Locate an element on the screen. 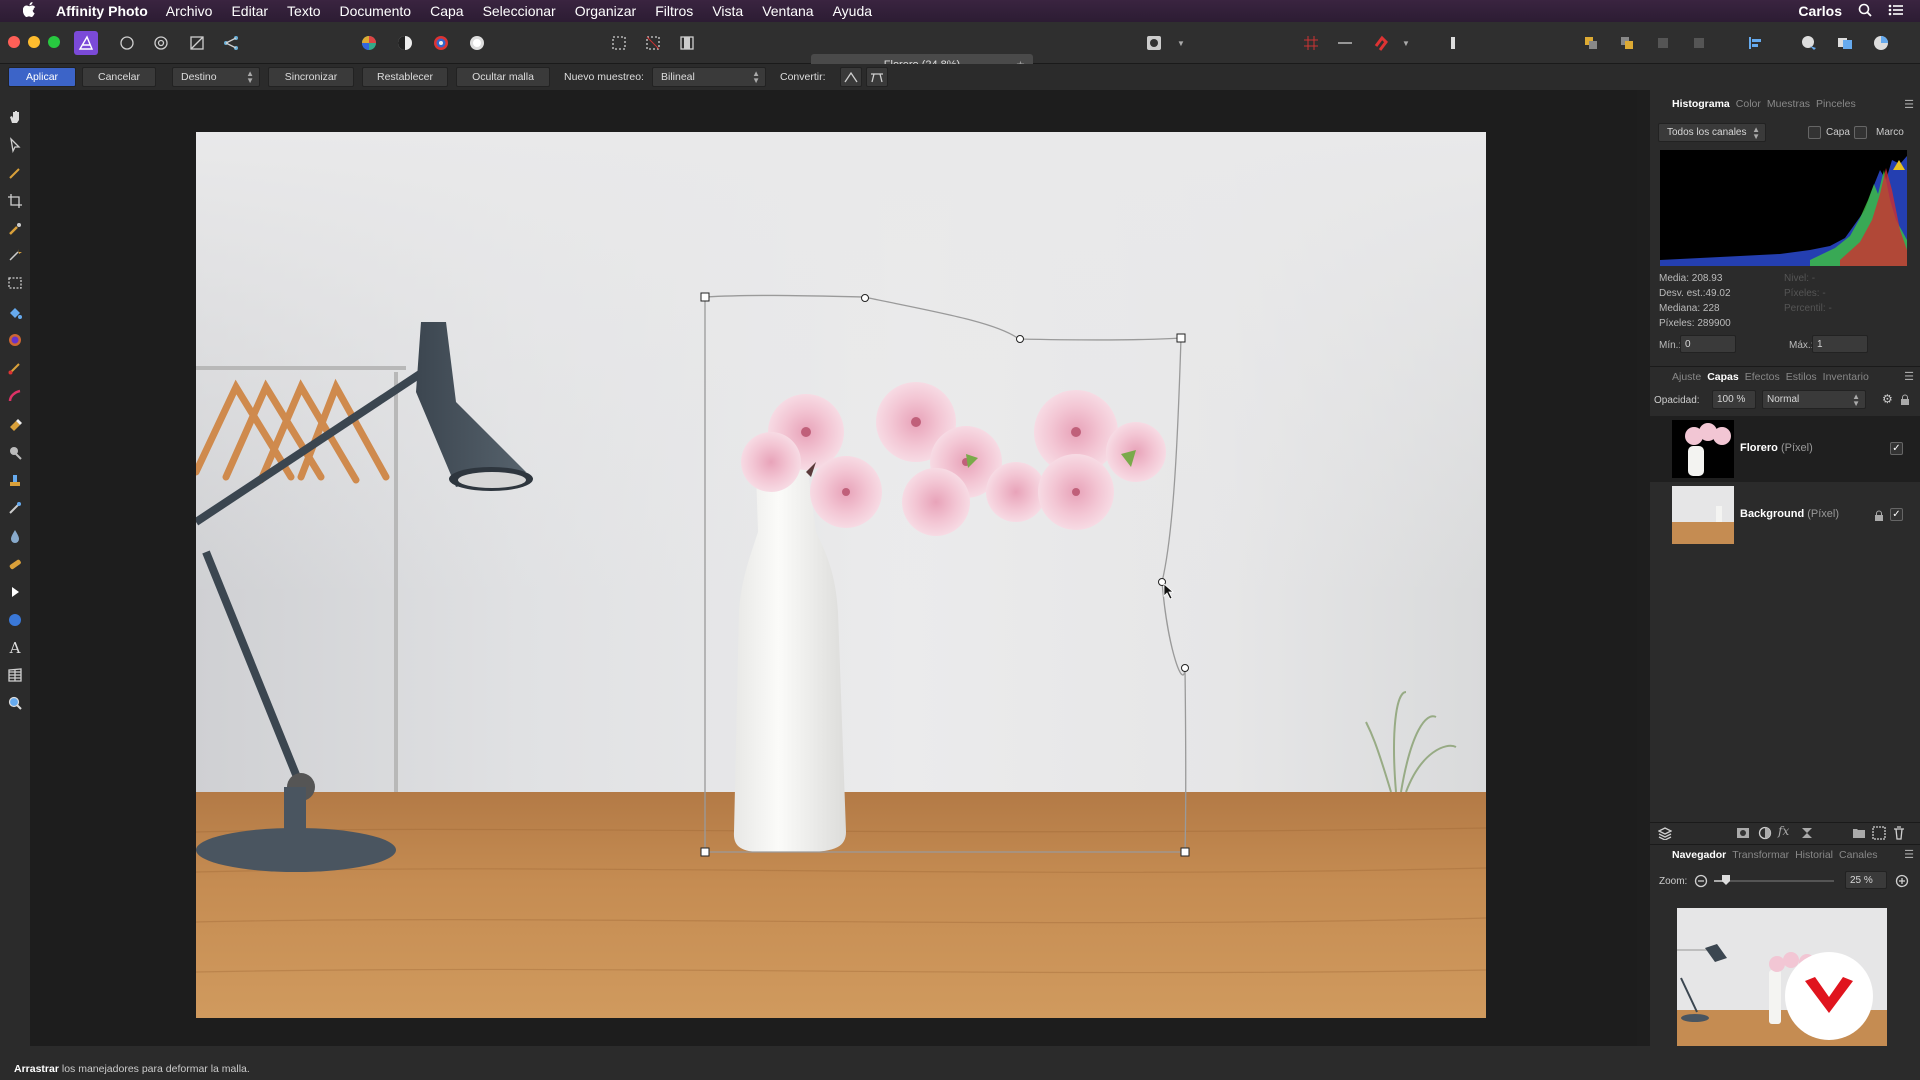 This screenshot has width=1920, height=1080. marquee-tool-icon is located at coordinates (15, 283).